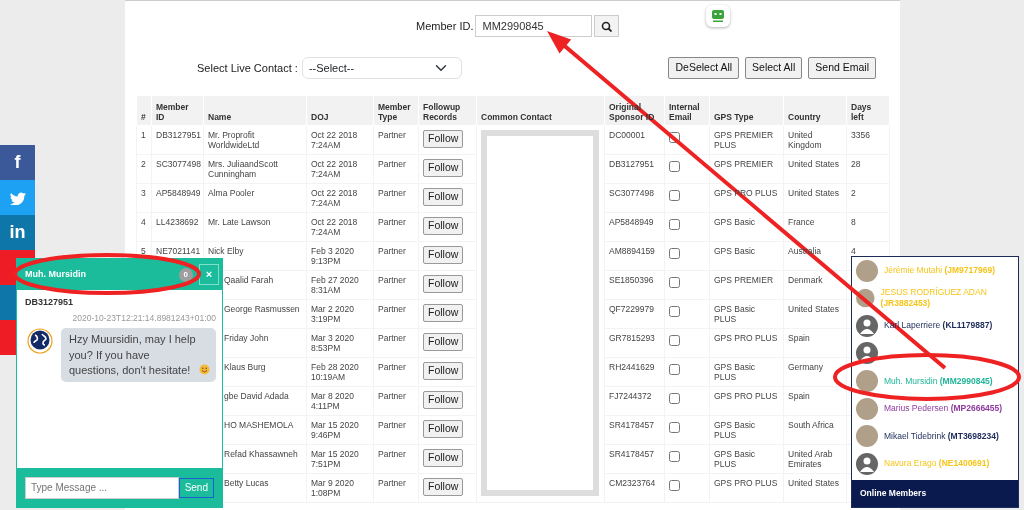 The image size is (1024, 510). What do you see at coordinates (704, 68) in the screenshot?
I see `action-button: DeSelect All` at bounding box center [704, 68].